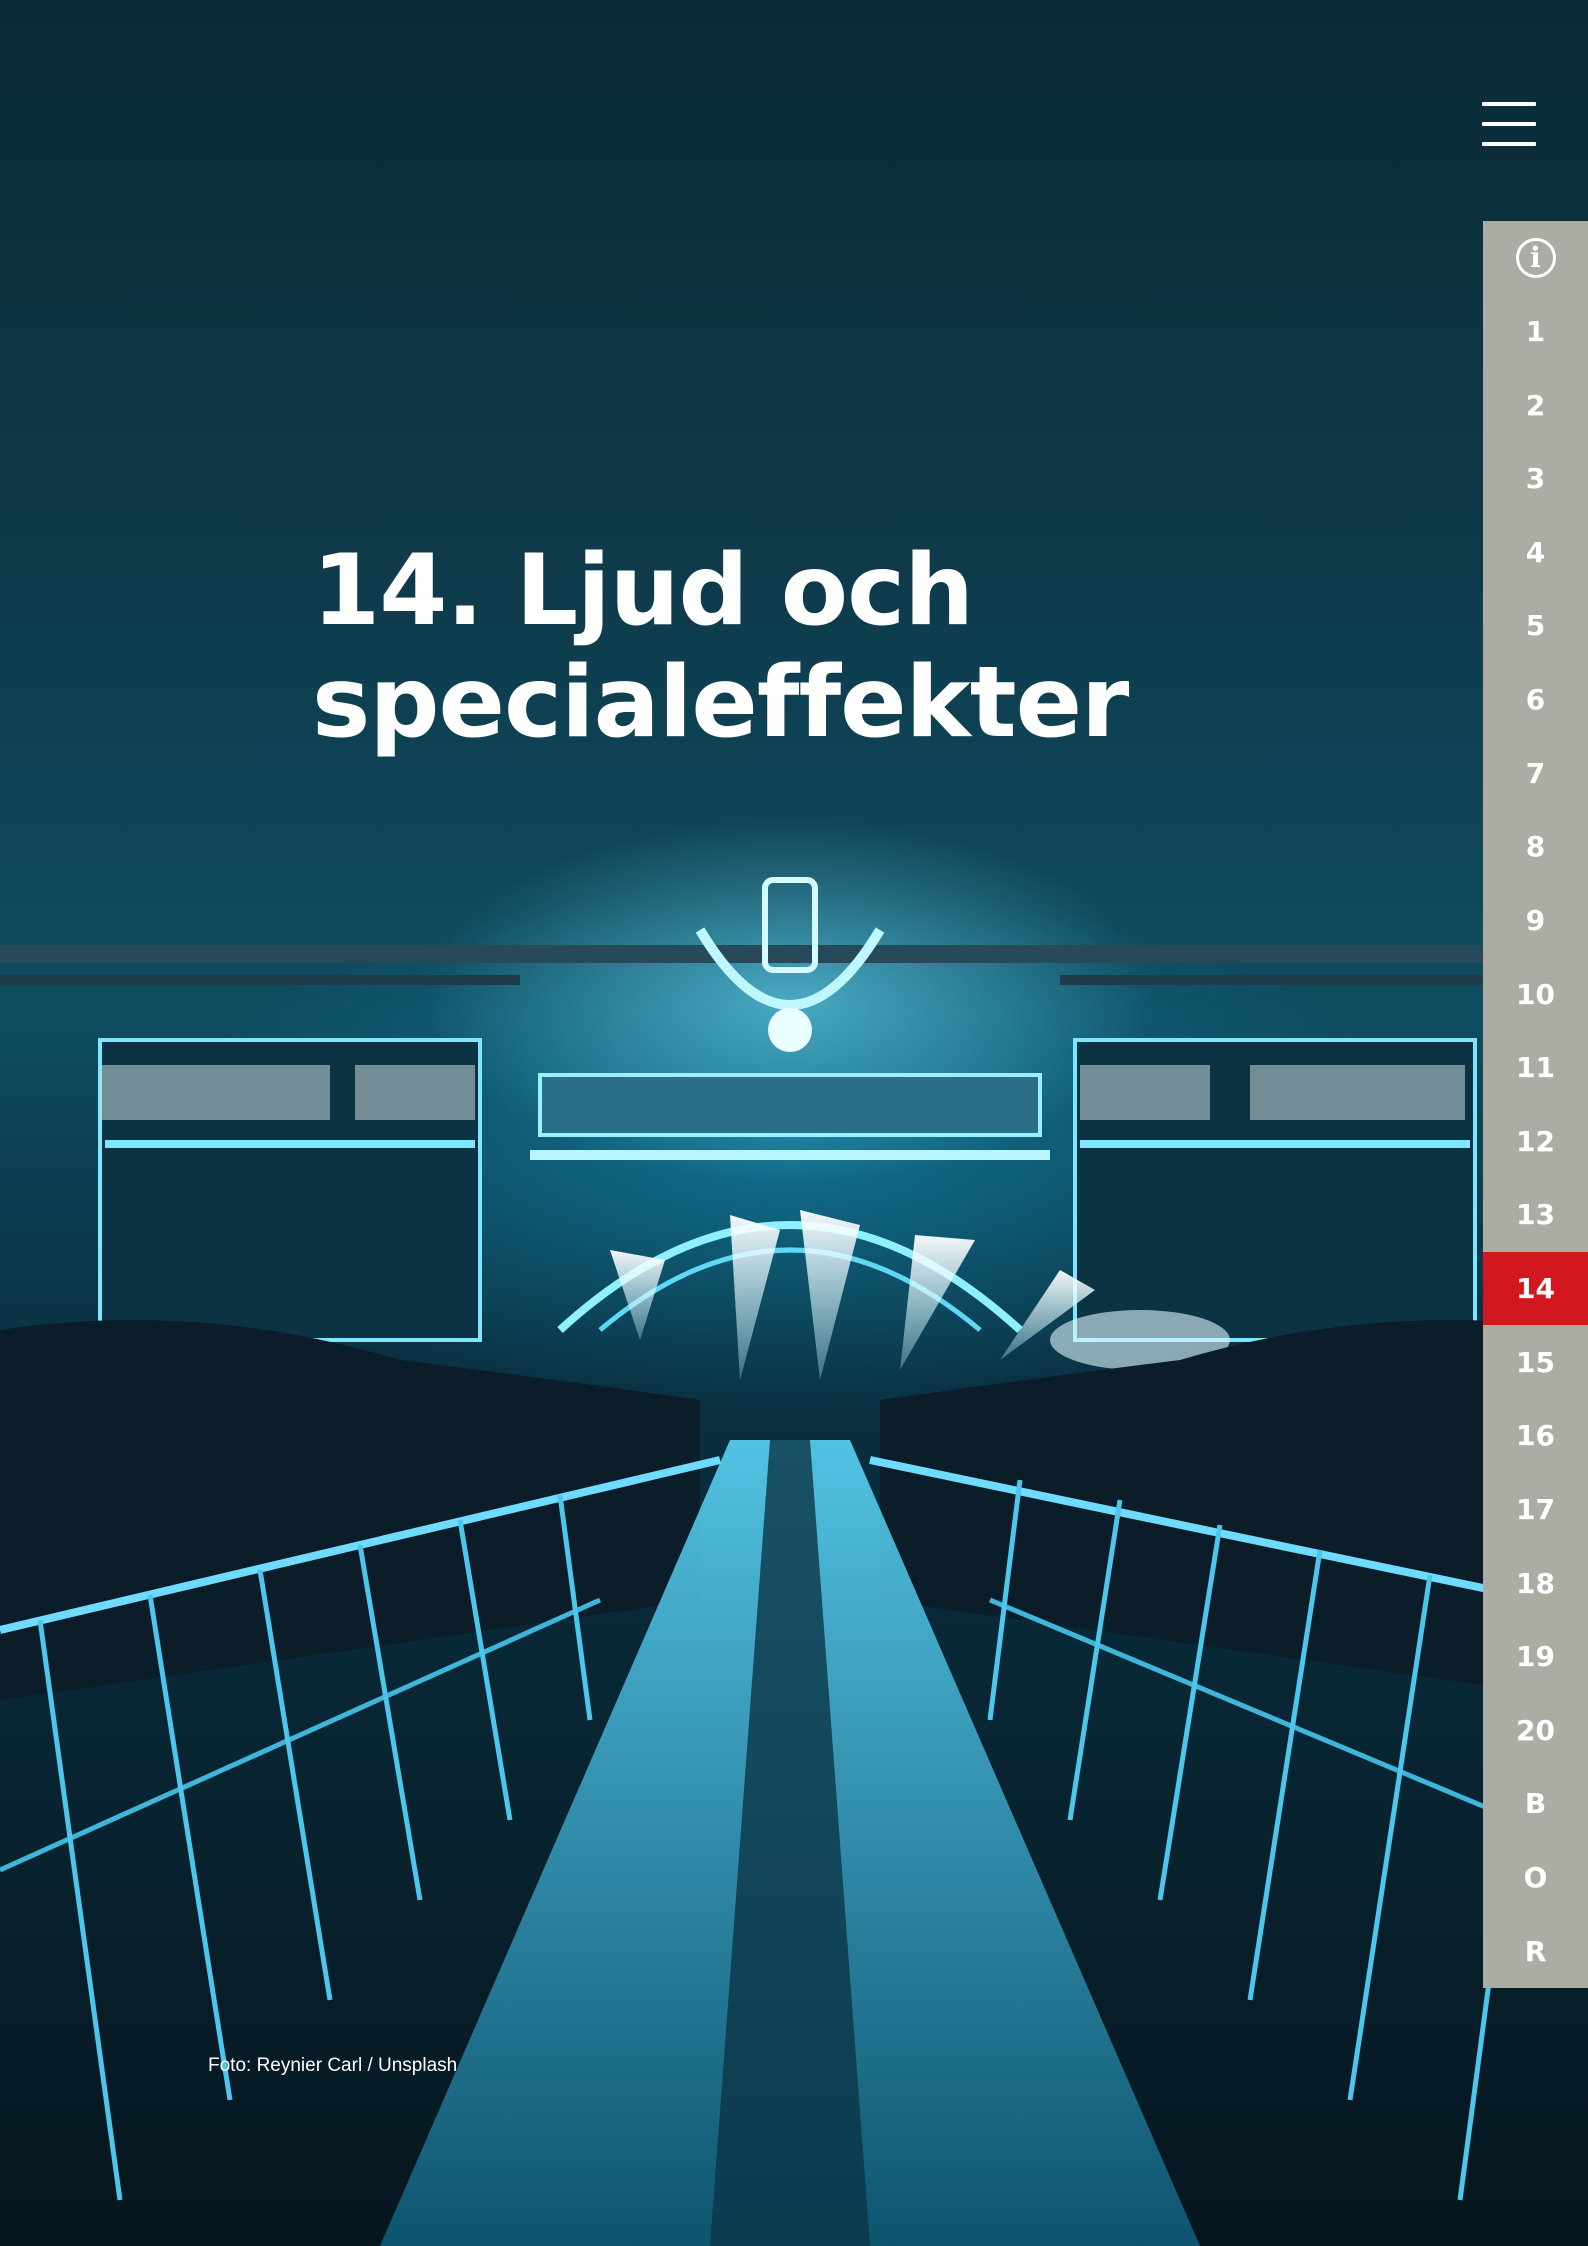 Image resolution: width=1588 pixels, height=2246 pixels. Describe the element at coordinates (1535, 479) in the screenshot. I see `nav-item-3: 3` at that location.